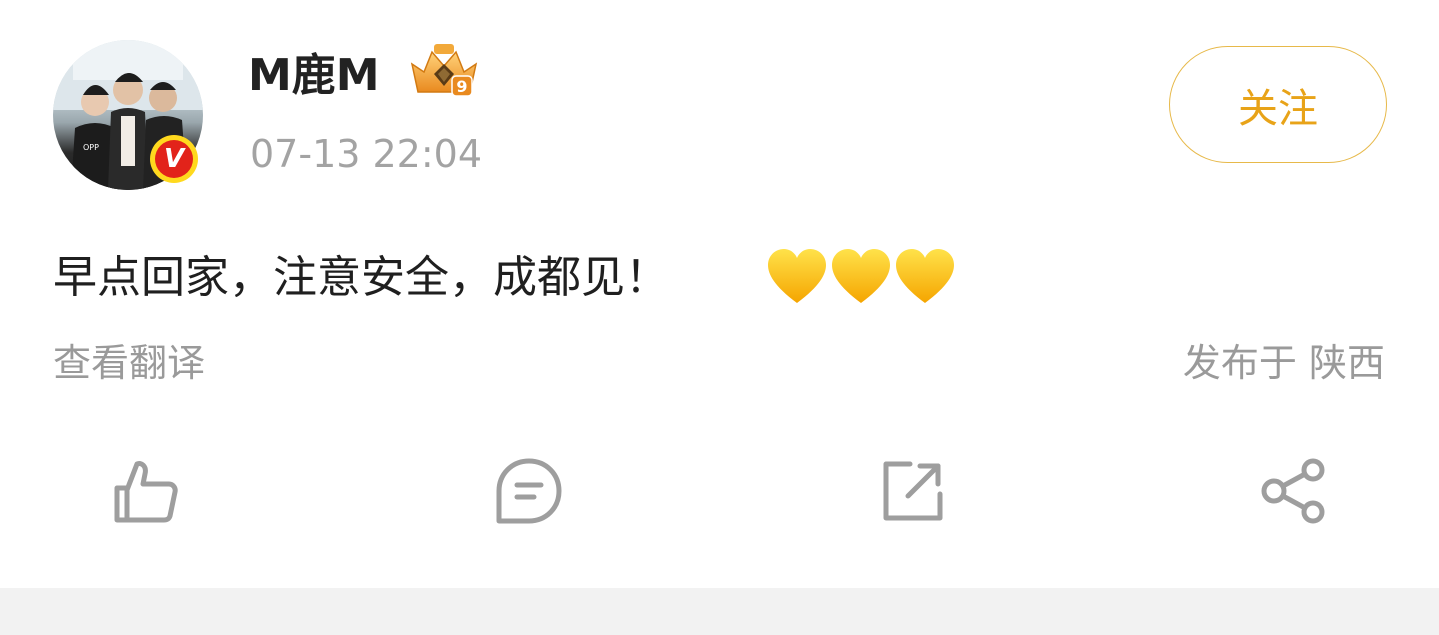 Image resolution: width=1439 pixels, height=635 pixels. I want to click on emoji-group, so click(861, 277).